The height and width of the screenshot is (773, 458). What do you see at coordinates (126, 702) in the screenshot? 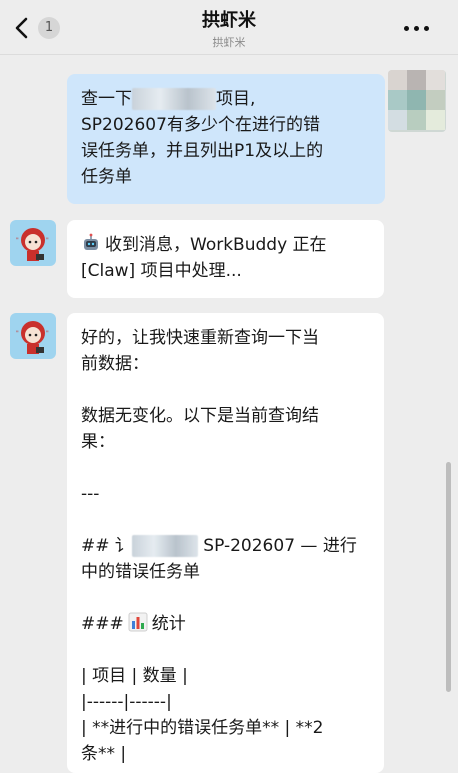
I see `bot-message-line: |------|------|` at bounding box center [126, 702].